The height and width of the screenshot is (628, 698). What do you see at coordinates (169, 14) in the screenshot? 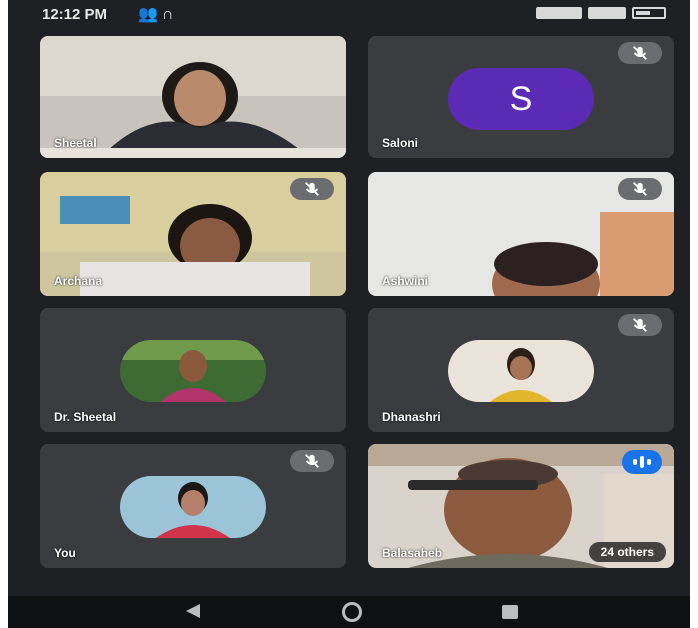
I see `headset-icon: ∩` at bounding box center [169, 14].